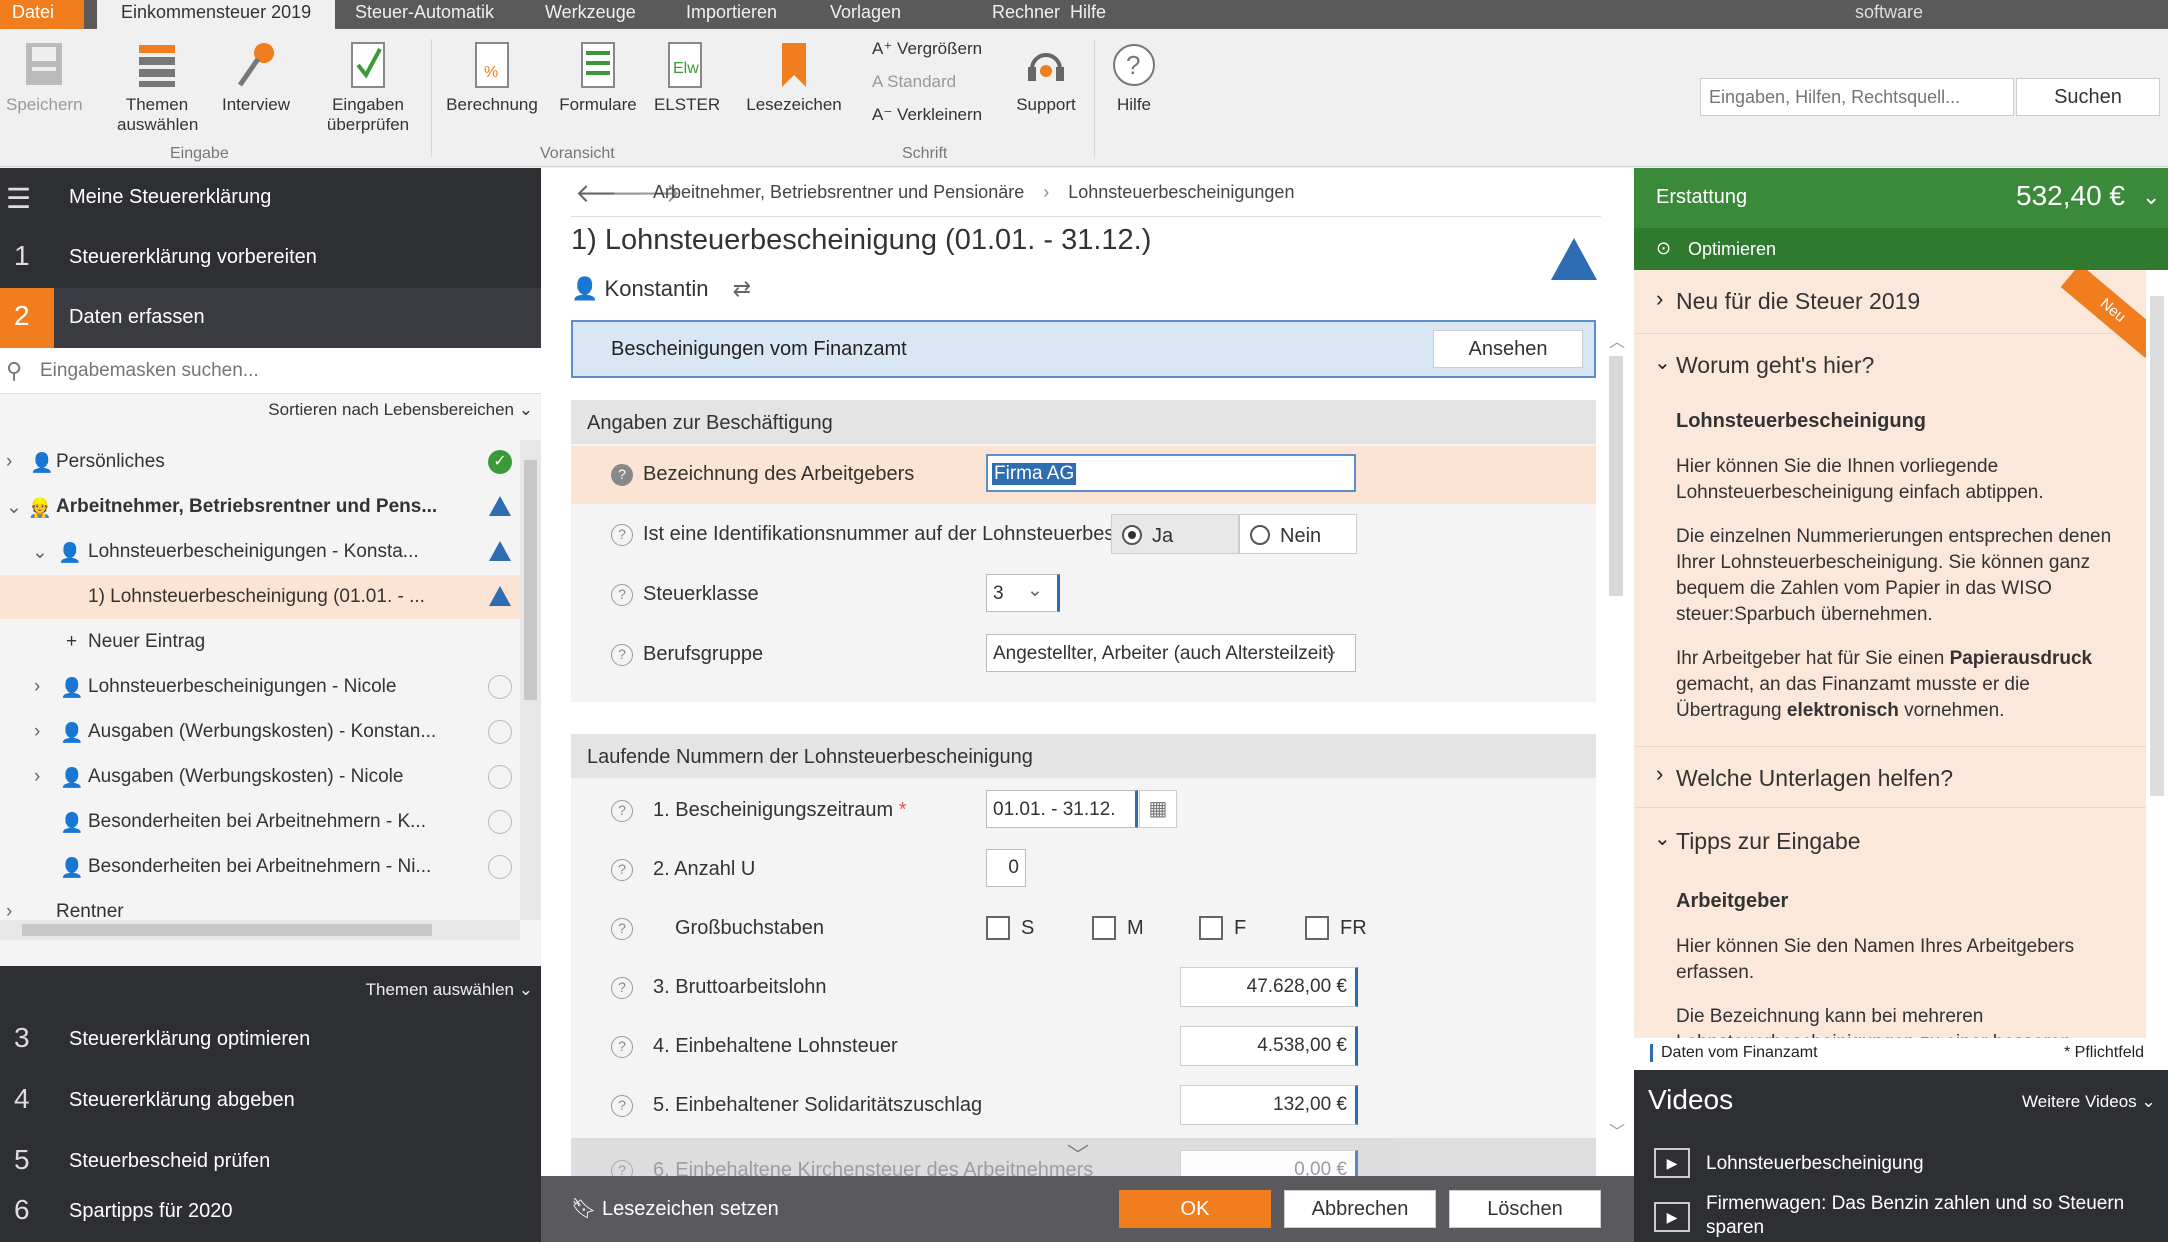  What do you see at coordinates (1890, 841) in the screenshot?
I see `accordion-tips: ⌄ Tipps zur Eingabe` at bounding box center [1890, 841].